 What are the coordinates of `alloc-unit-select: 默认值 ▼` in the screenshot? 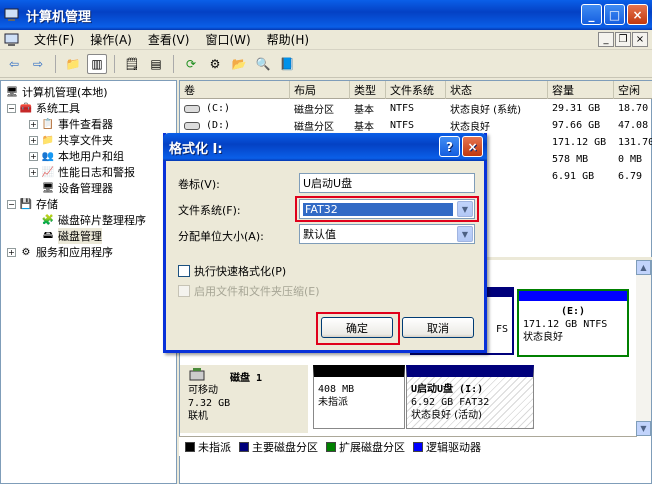 It's located at (387, 234).